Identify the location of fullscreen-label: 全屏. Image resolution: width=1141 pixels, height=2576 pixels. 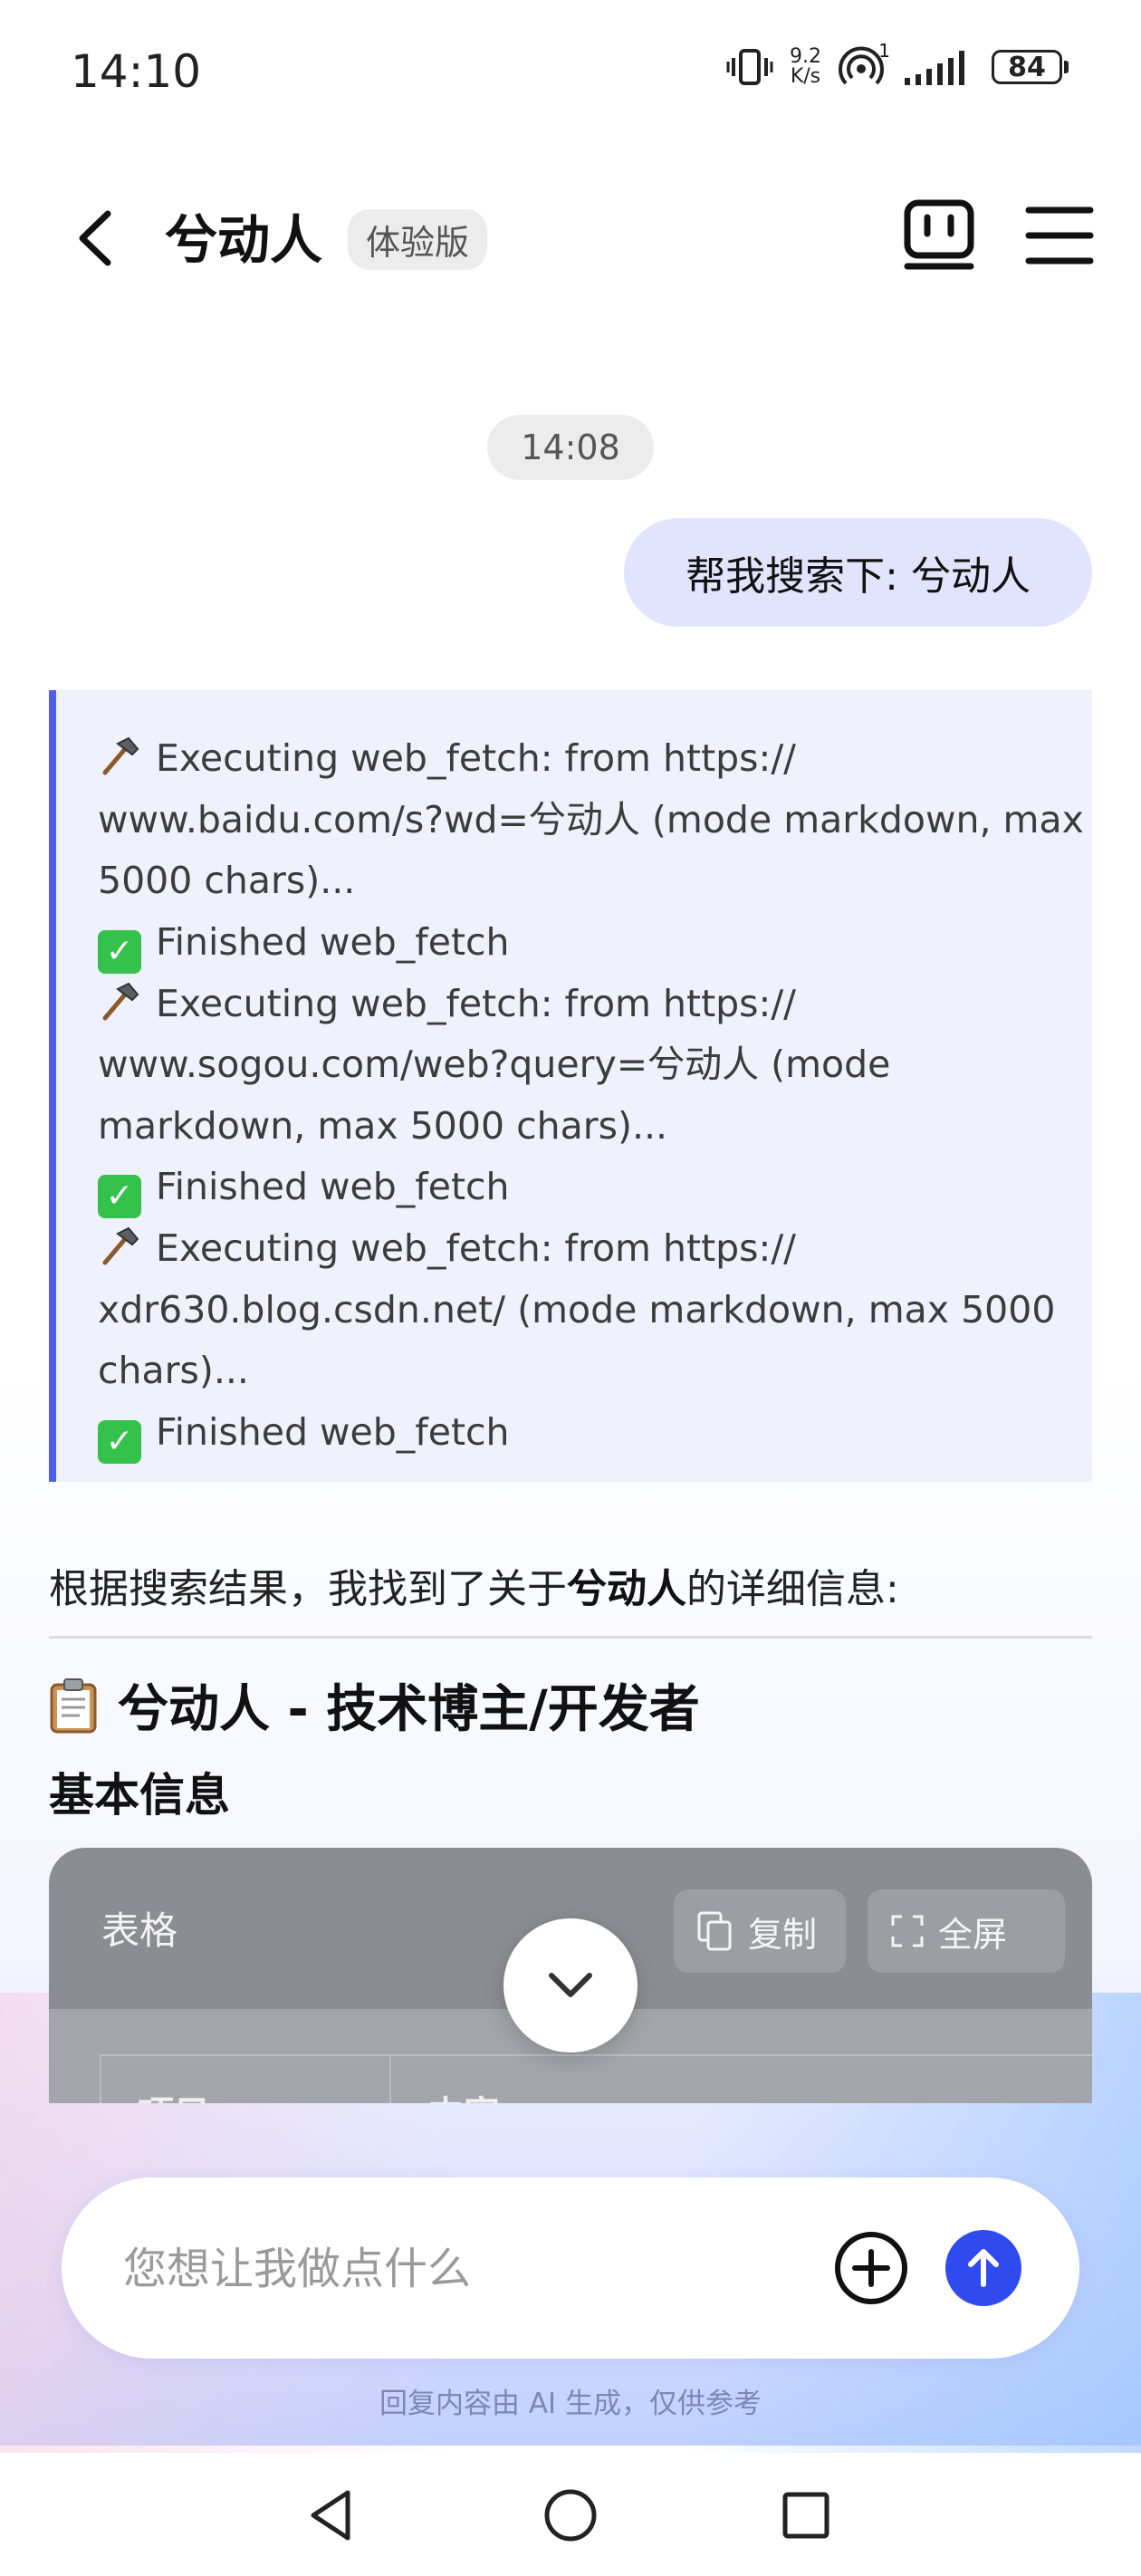
(973, 1934).